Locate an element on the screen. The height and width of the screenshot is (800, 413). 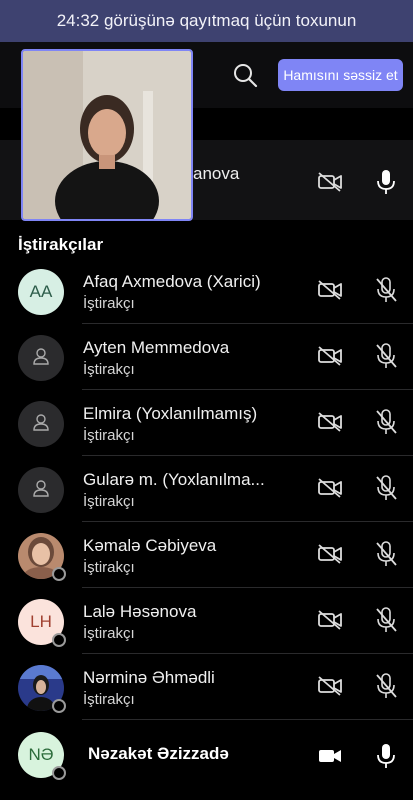
avatar-initials: AA is located at coordinates (41, 291).